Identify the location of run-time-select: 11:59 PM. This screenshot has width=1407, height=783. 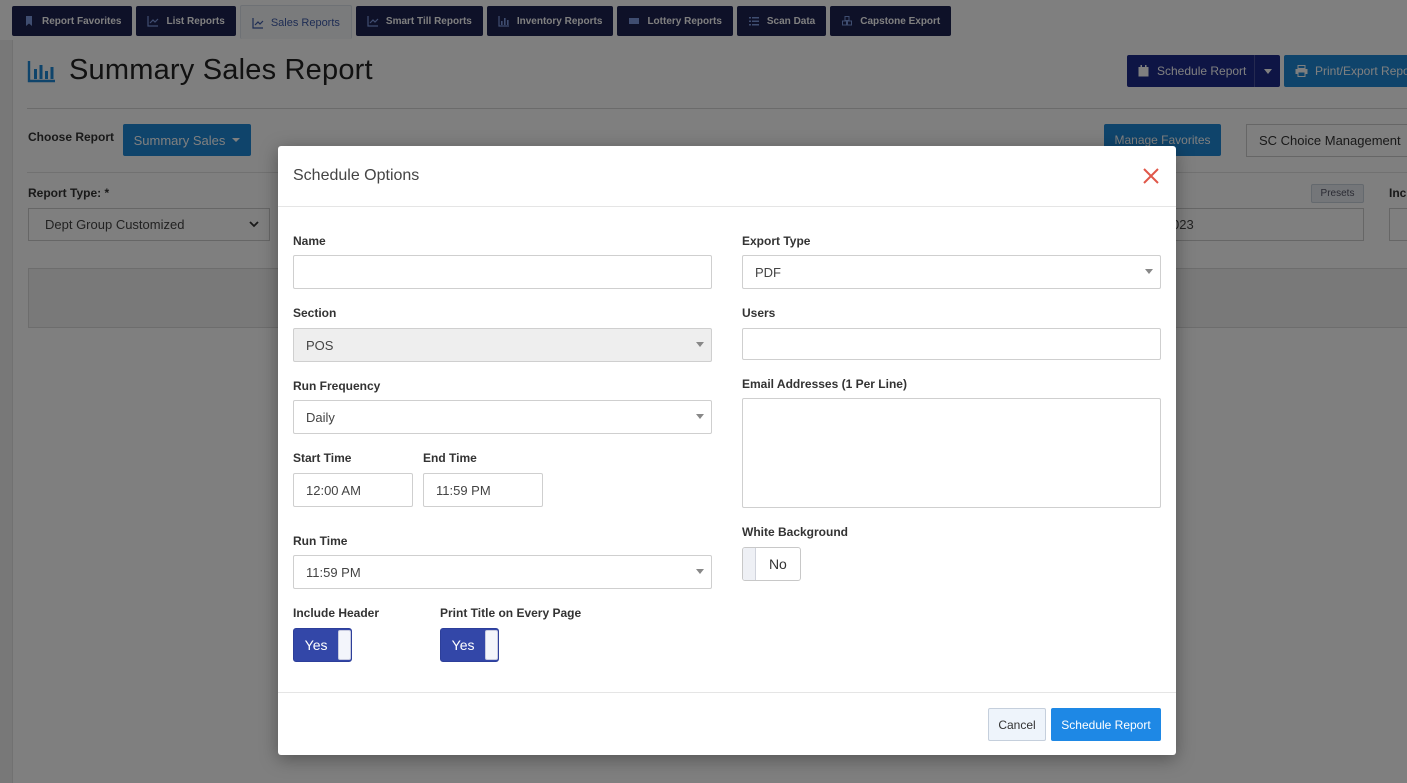
(502, 572).